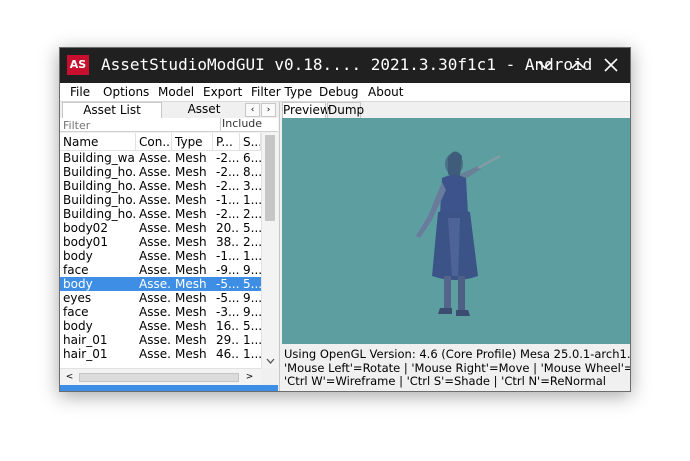 This screenshot has height=461, width=690. I want to click on progress-fill, so click(169, 388).